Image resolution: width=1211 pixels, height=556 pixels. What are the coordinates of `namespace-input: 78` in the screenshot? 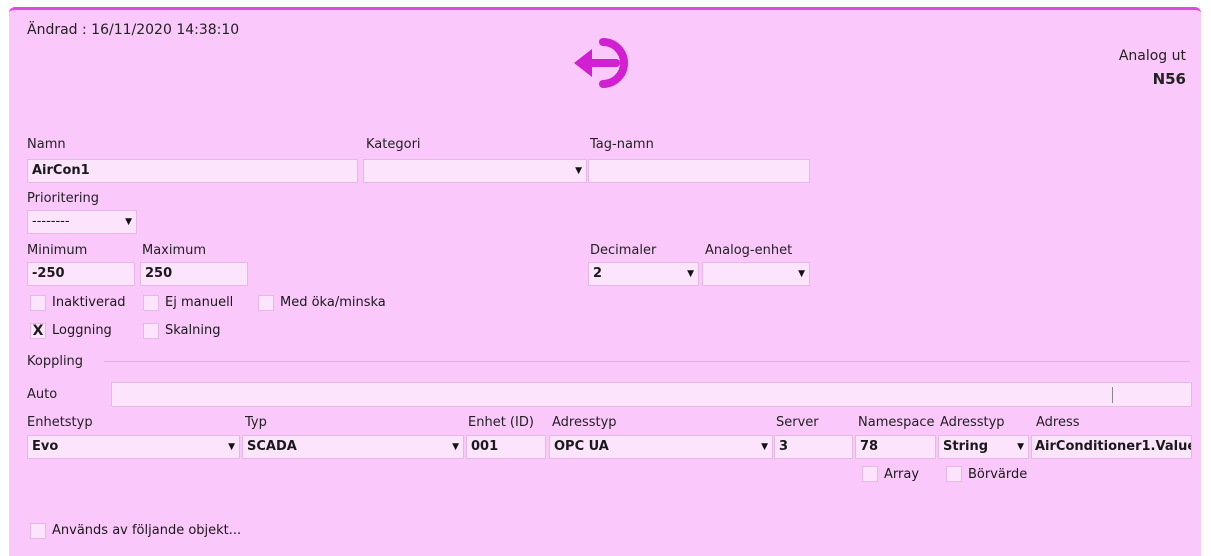 It's located at (895, 447).